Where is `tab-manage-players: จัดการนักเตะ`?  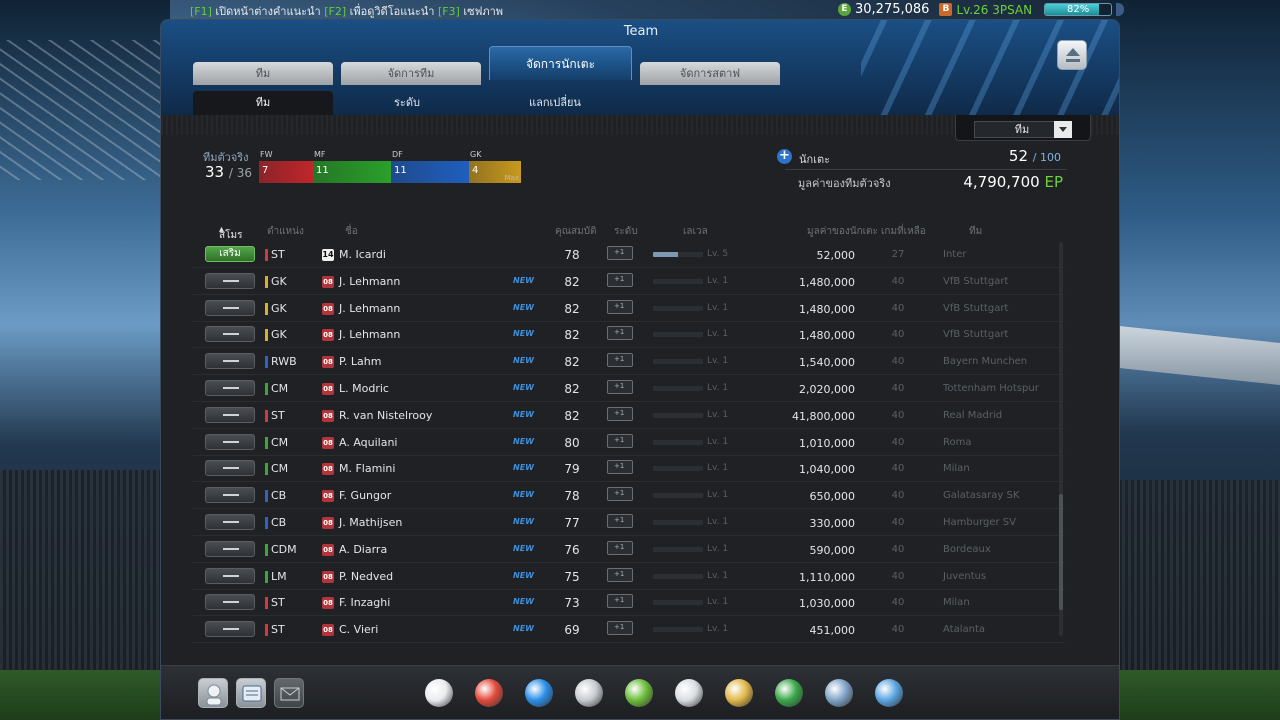
tab-manage-players: จัดการนักเตะ is located at coordinates (560, 63).